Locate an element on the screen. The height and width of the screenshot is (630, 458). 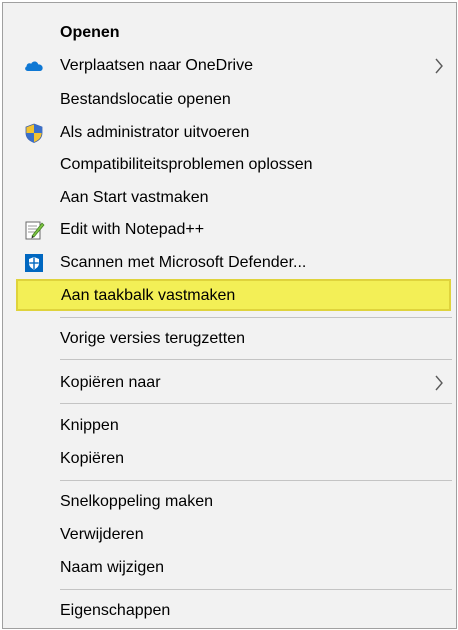
menu-item-run-as-administrator: Als administrator uitvoeren is located at coordinates (229, 133).